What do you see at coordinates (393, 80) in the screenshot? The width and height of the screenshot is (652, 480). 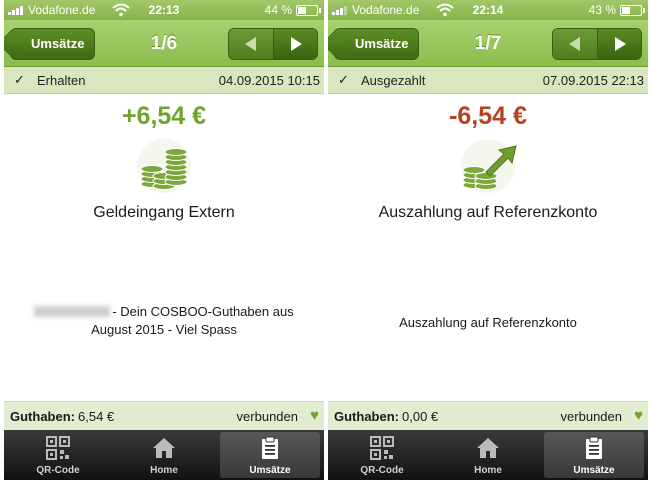 I see `transaction-status: Ausgezahlt` at bounding box center [393, 80].